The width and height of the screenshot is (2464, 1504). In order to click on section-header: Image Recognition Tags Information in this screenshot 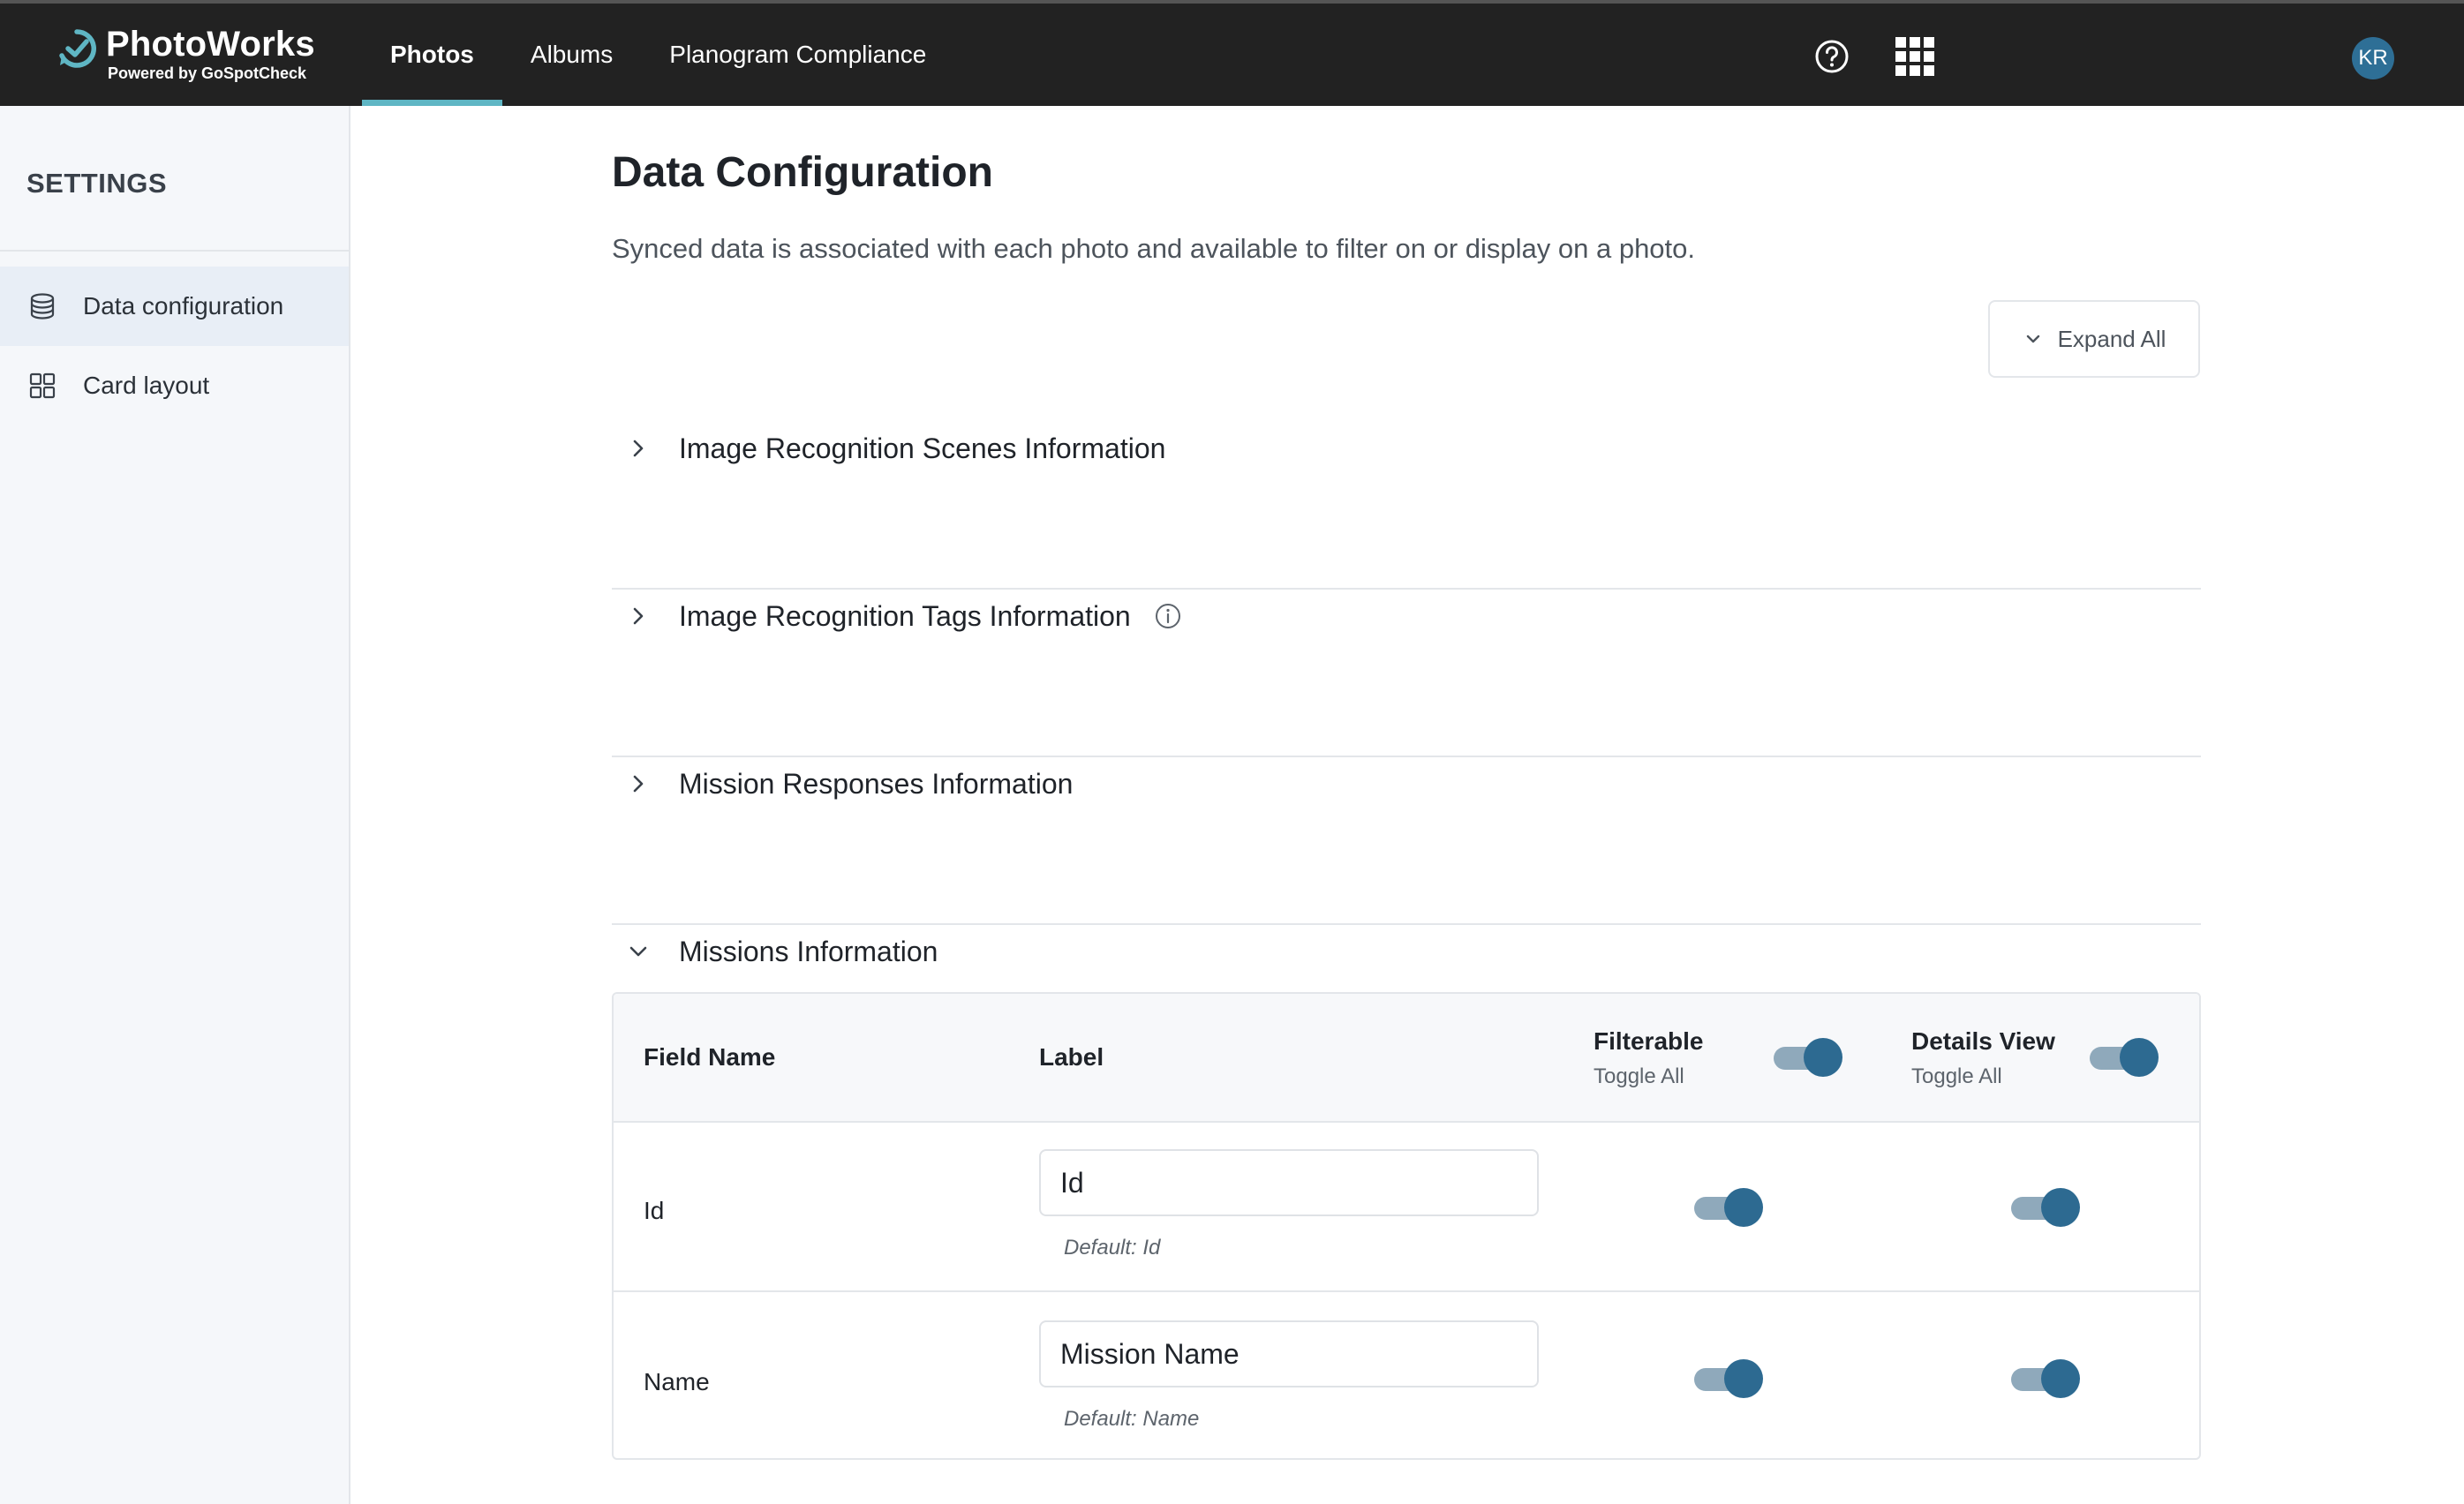, I will do `click(897, 616)`.